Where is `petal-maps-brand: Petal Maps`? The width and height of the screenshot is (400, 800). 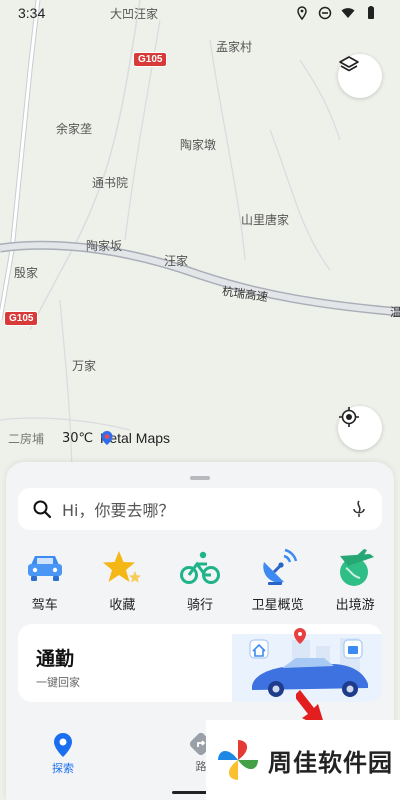 petal-maps-brand: Petal Maps is located at coordinates (135, 438).